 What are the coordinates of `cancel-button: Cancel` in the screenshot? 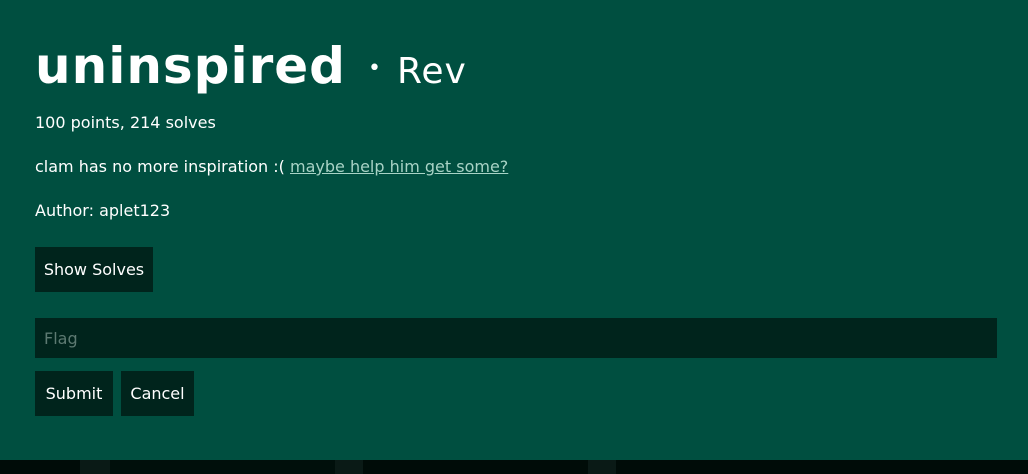 It's located at (157, 393).